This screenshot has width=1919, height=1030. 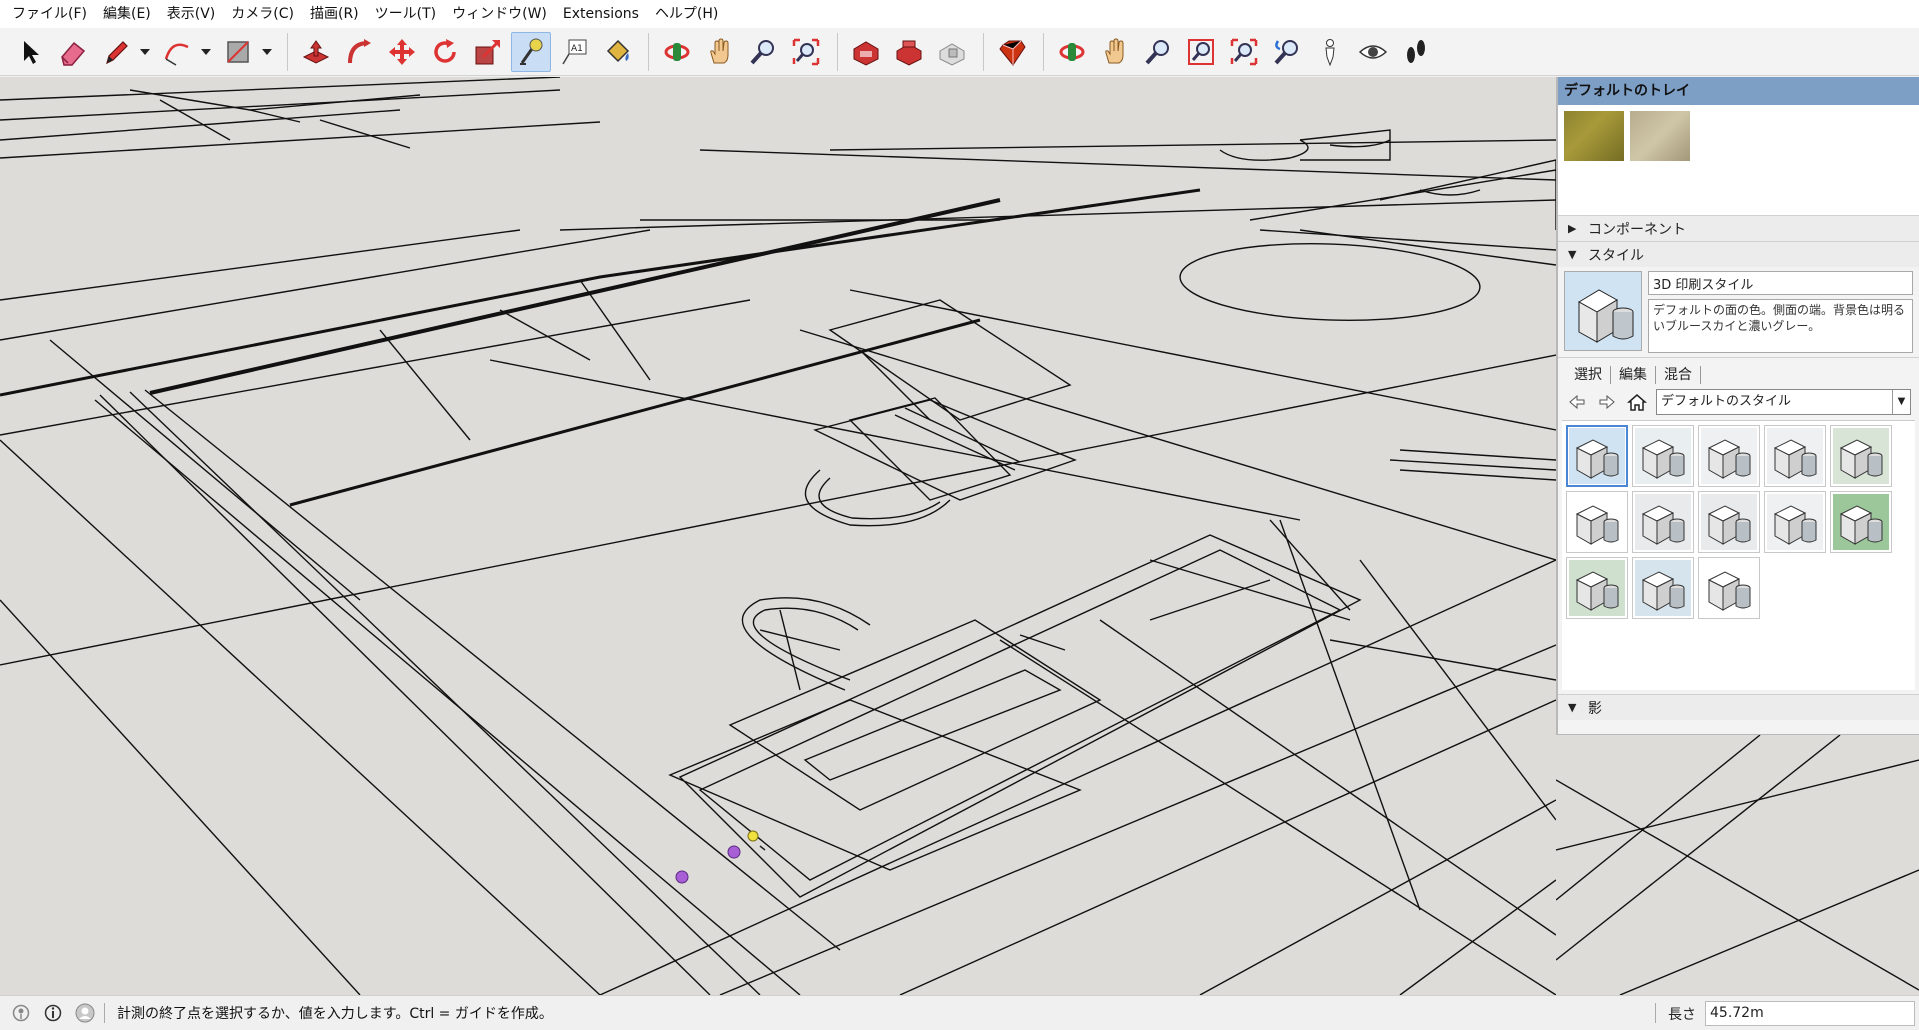 What do you see at coordinates (1595, 708) in the screenshot?
I see `shadows-label: 影` at bounding box center [1595, 708].